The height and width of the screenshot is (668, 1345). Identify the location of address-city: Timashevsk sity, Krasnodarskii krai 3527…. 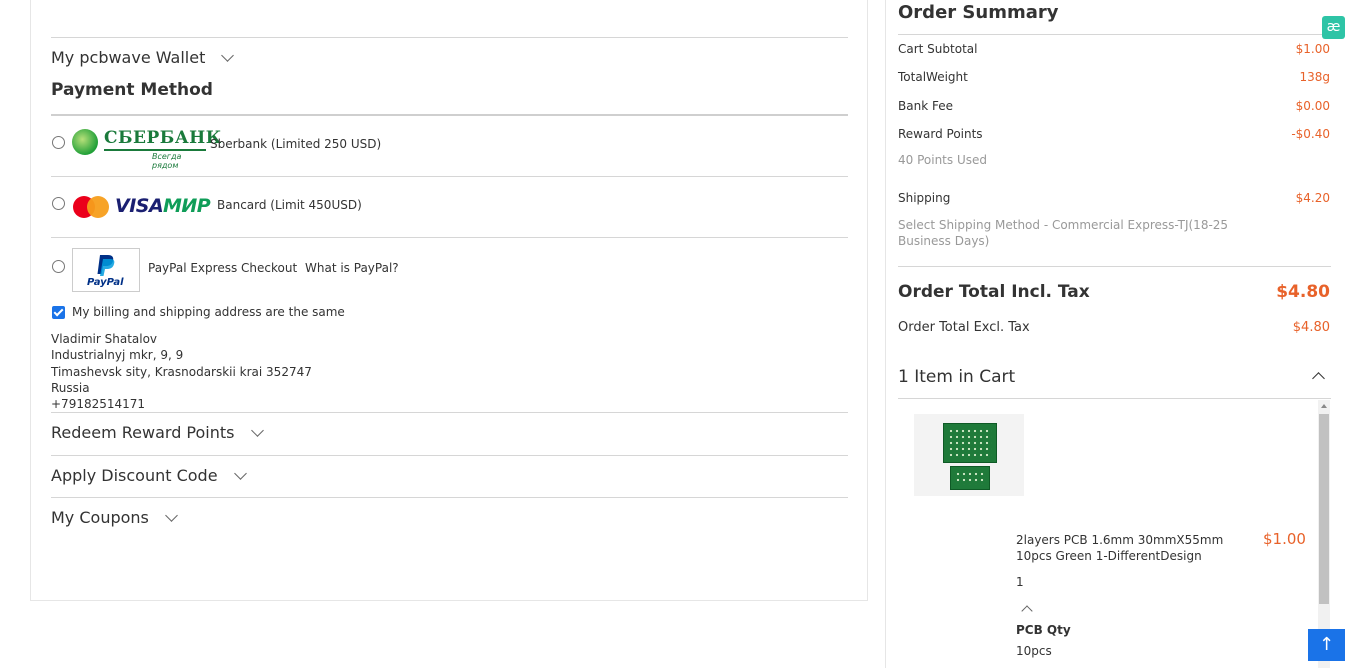
(181, 371).